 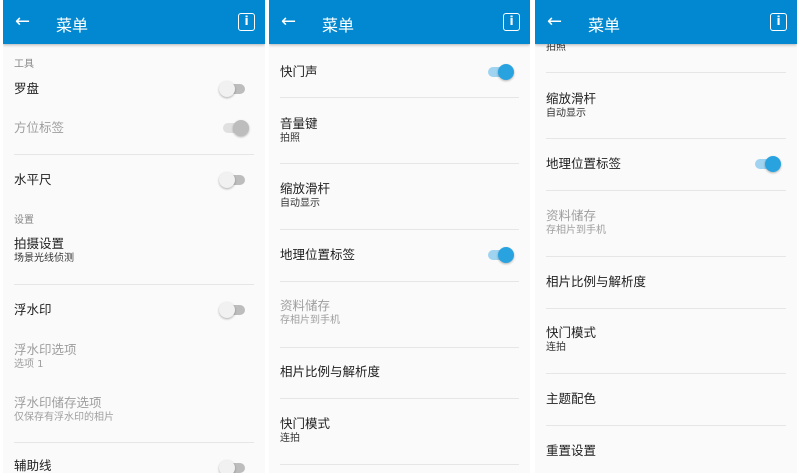 I want to click on shutter-sound-toggle, so click(x=501, y=72).